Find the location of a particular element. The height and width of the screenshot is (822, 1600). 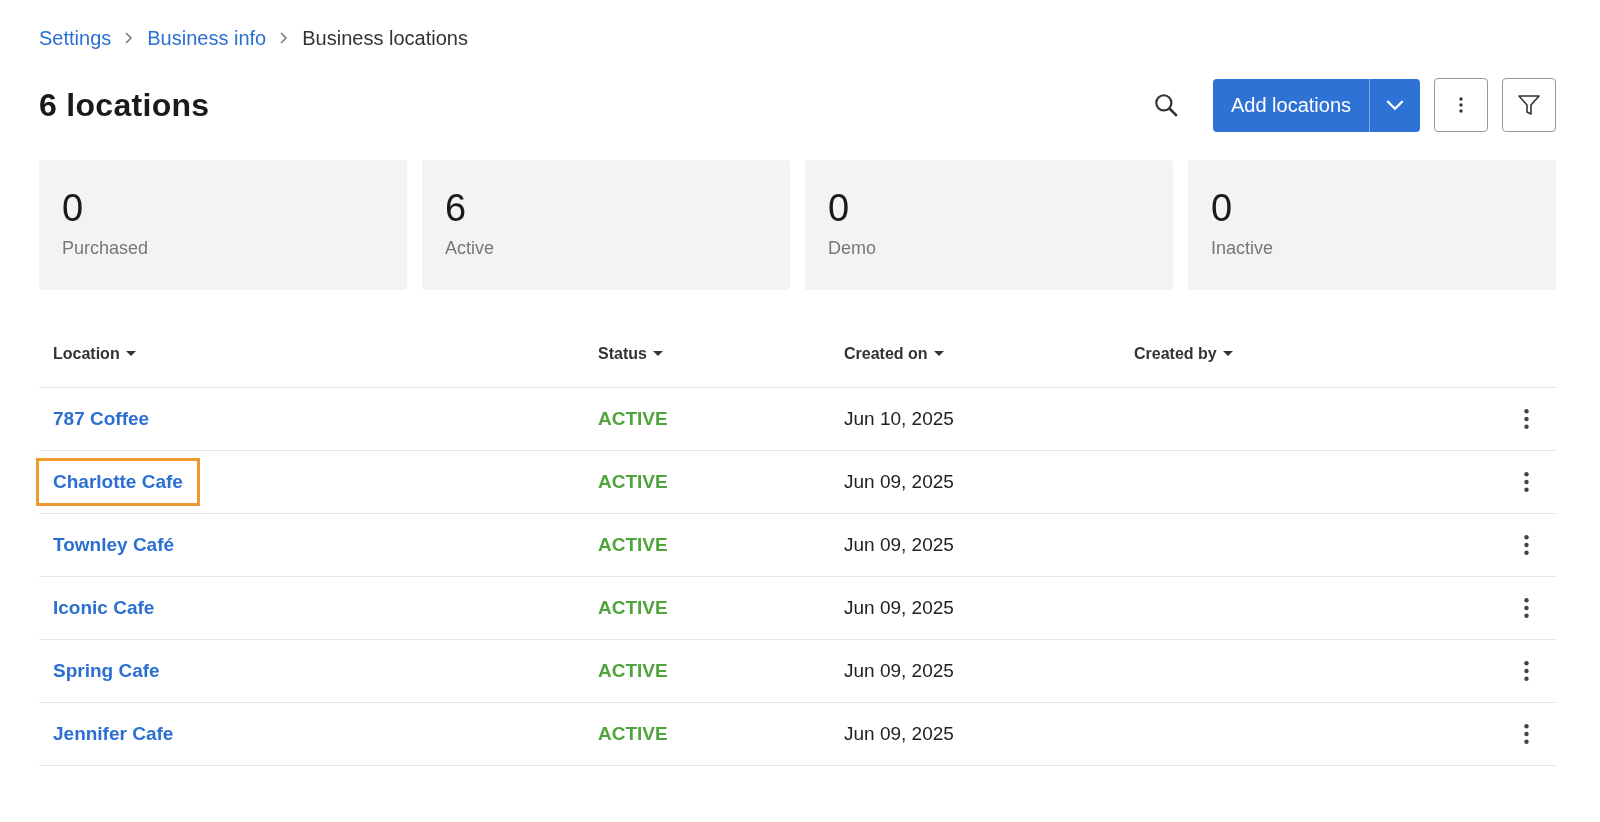

stat-label: Active is located at coordinates (470, 248).